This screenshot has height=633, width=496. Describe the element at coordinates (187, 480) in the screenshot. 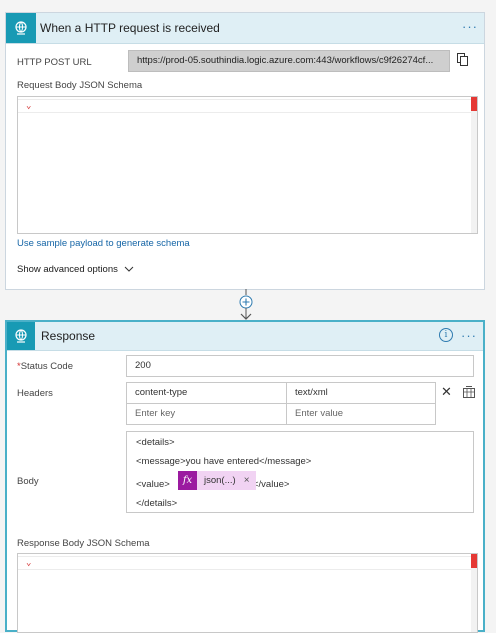

I see `function-icon: fx` at that location.